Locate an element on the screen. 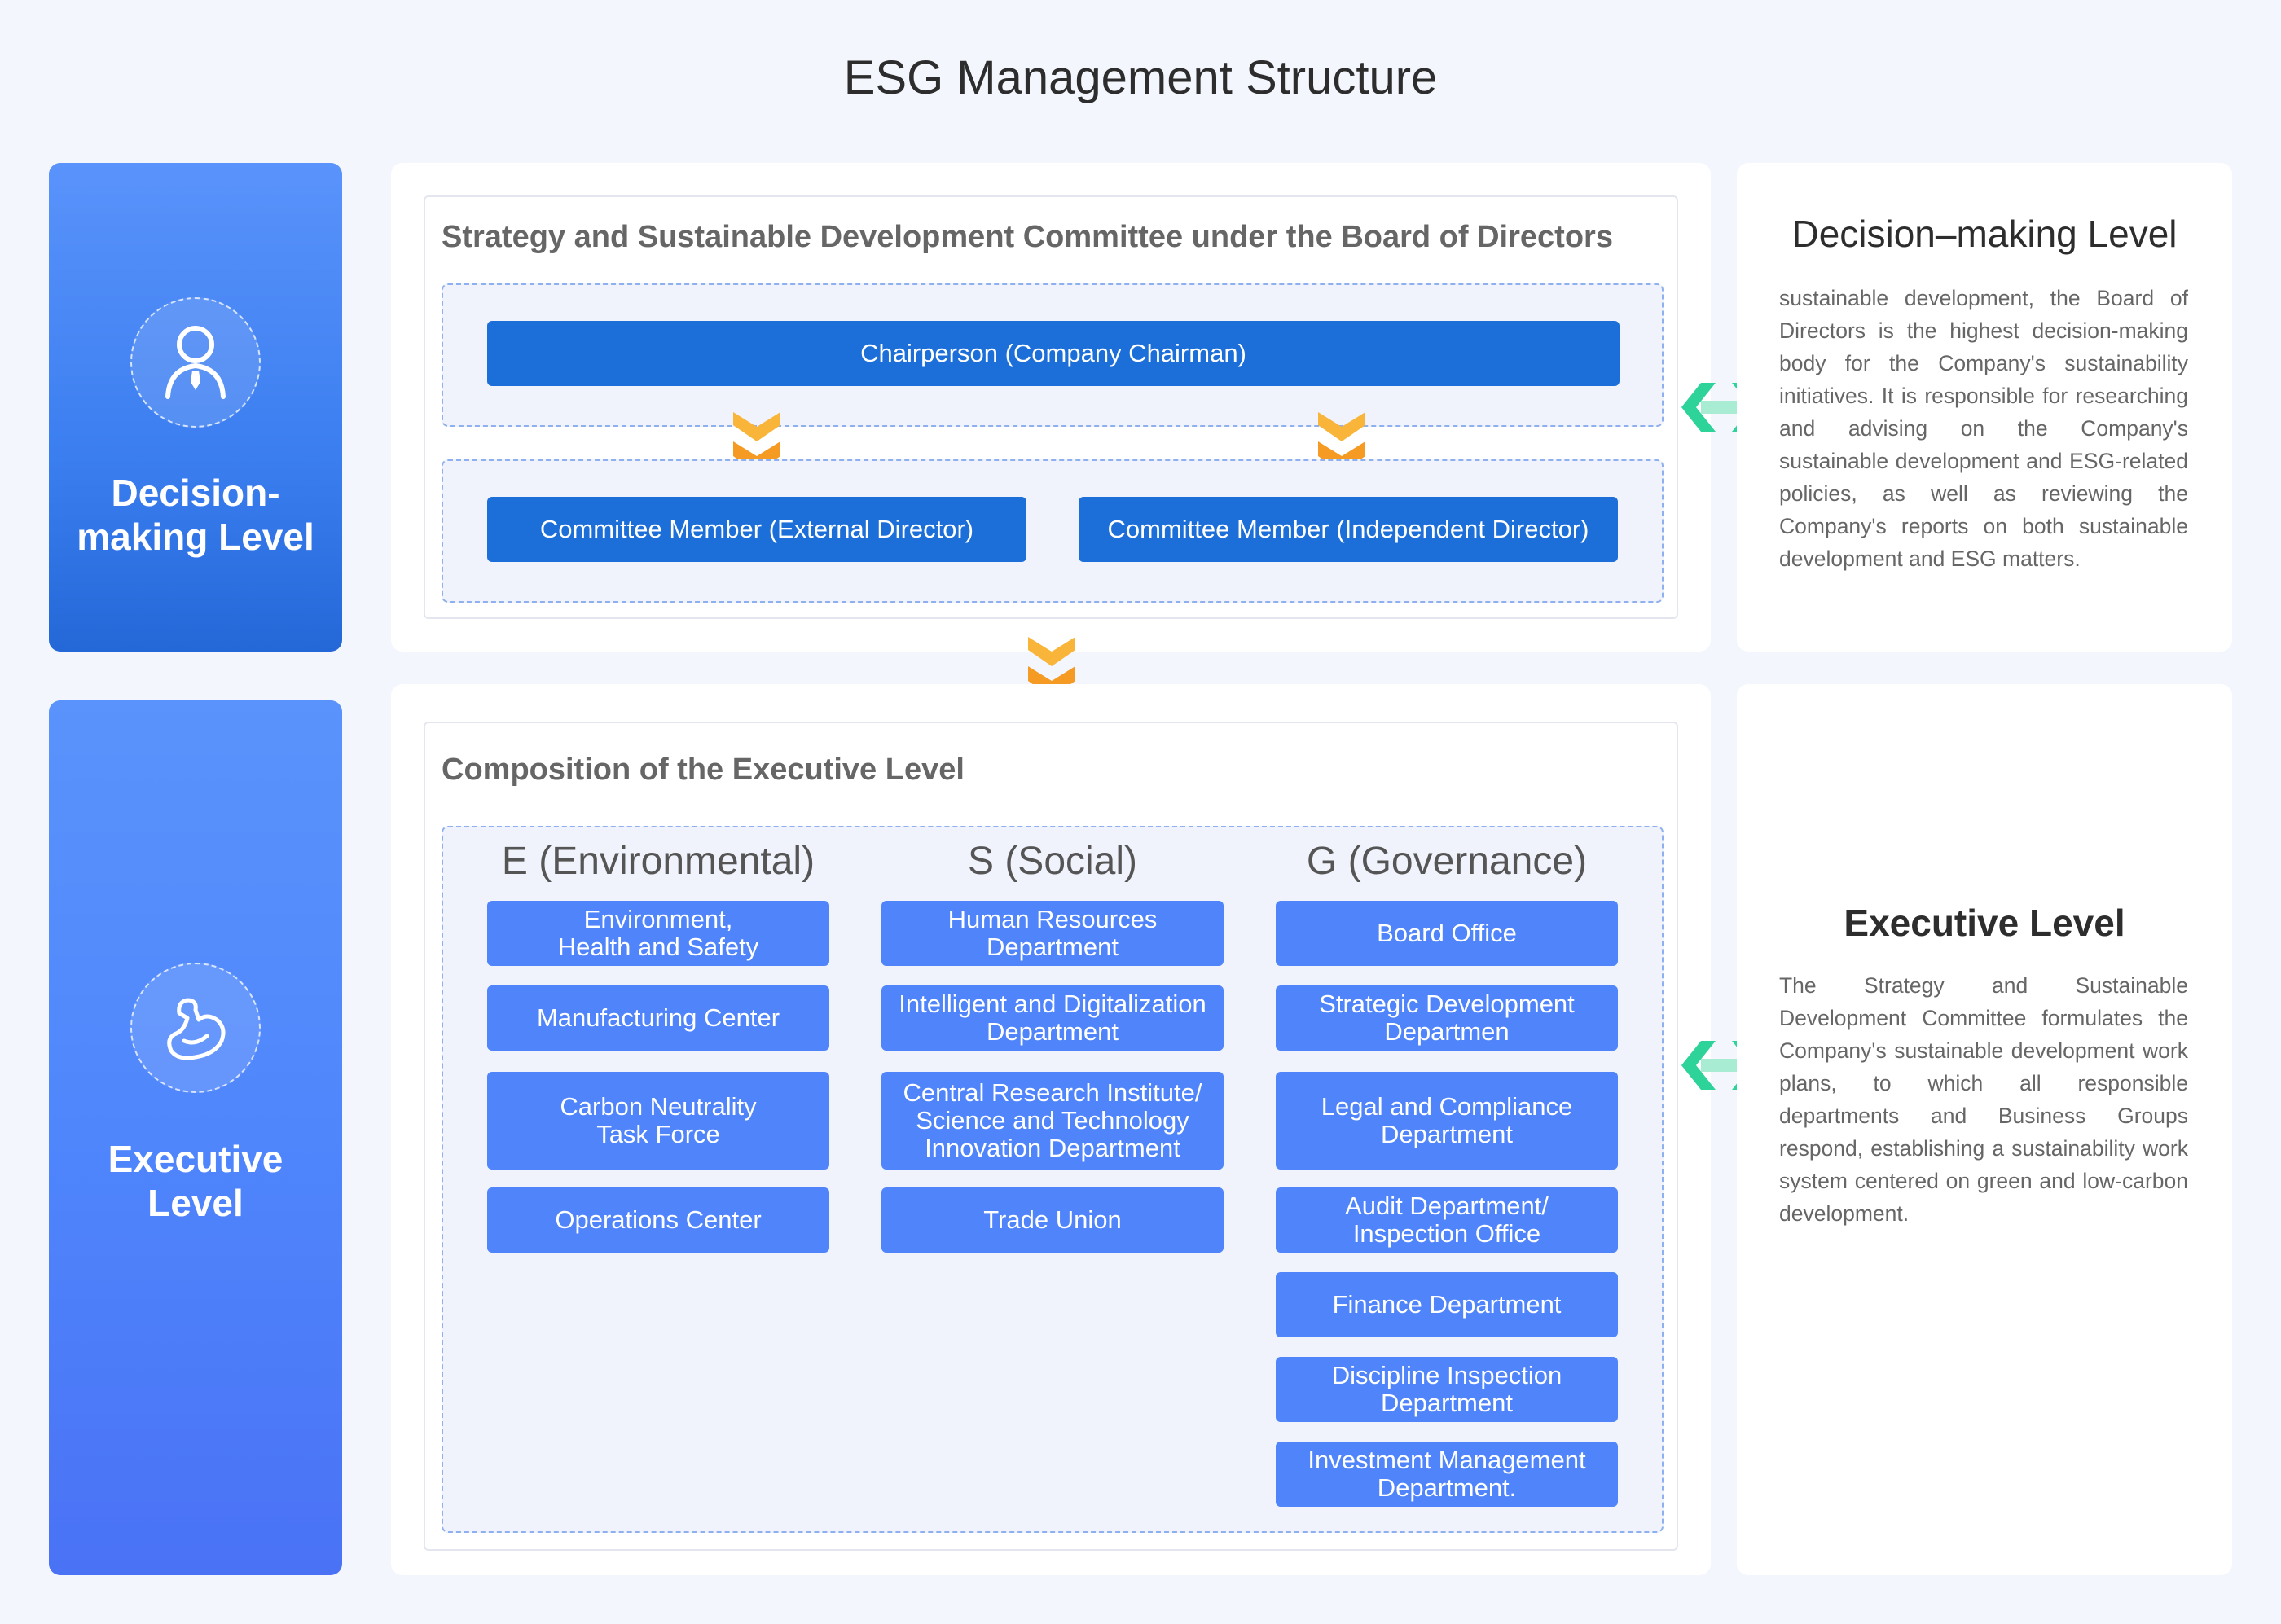  decision-level-label: Decision- making Level is located at coordinates (195, 407).